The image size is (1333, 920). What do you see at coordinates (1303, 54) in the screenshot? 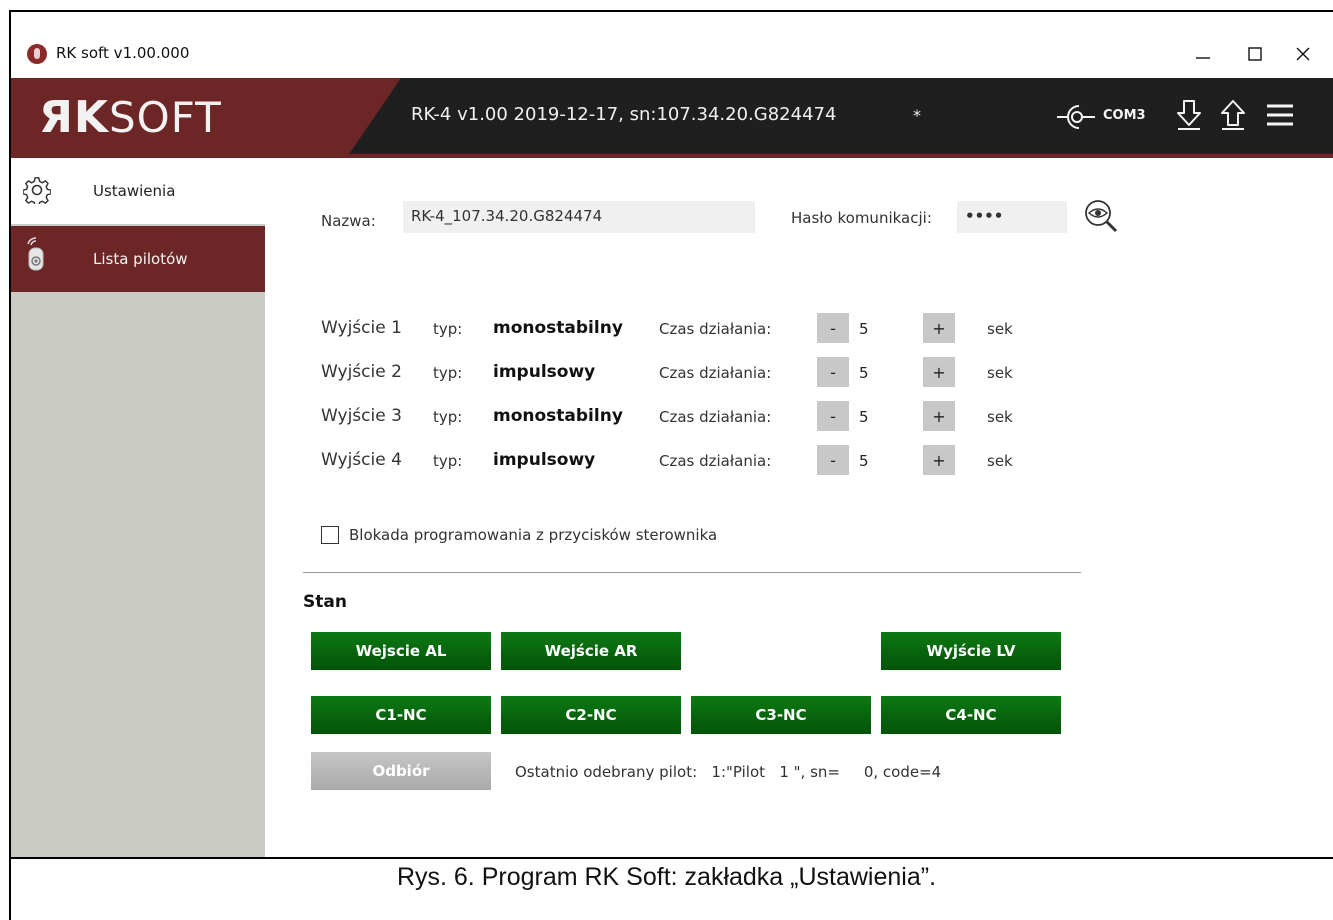
I see `close-icon` at bounding box center [1303, 54].